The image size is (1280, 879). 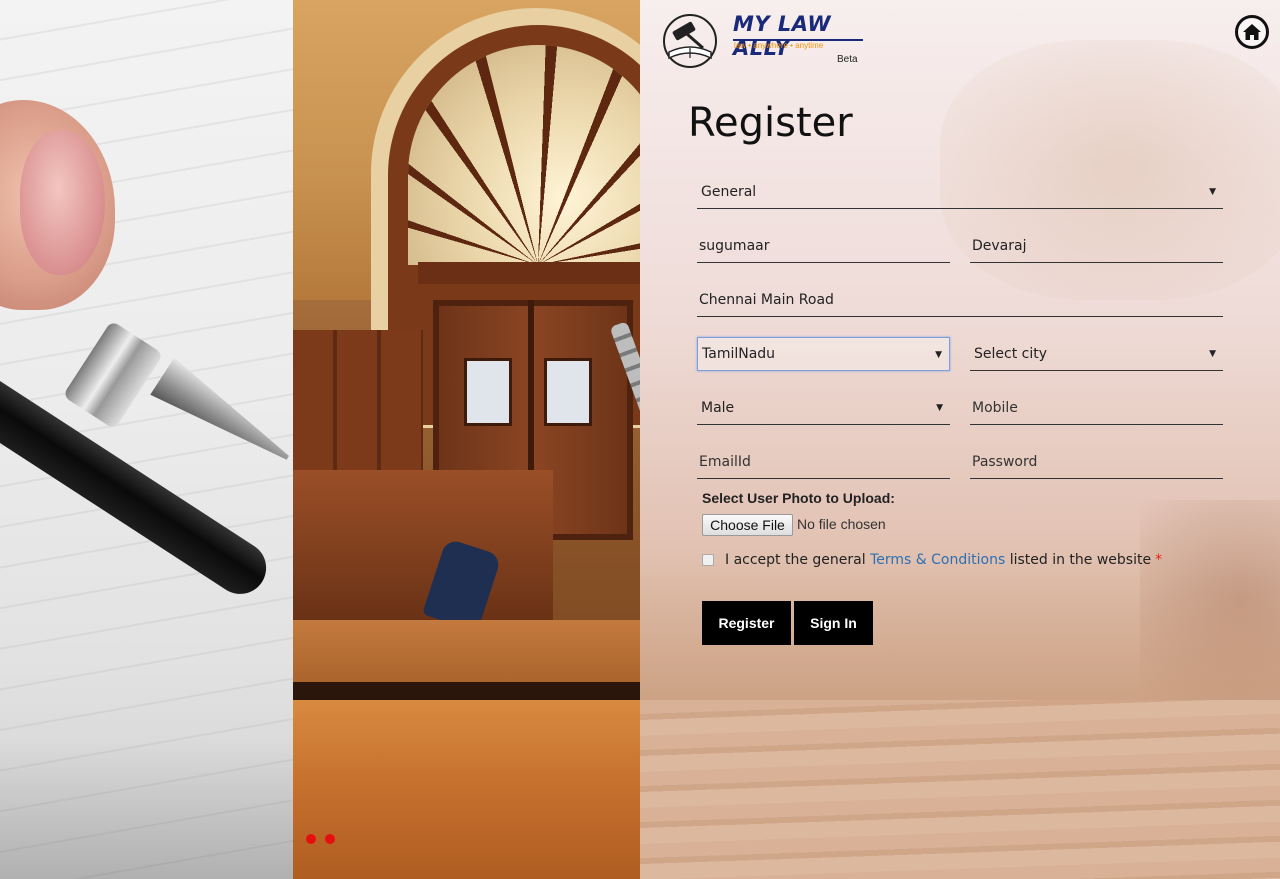 I want to click on last-name-input, so click(x=1097, y=245).